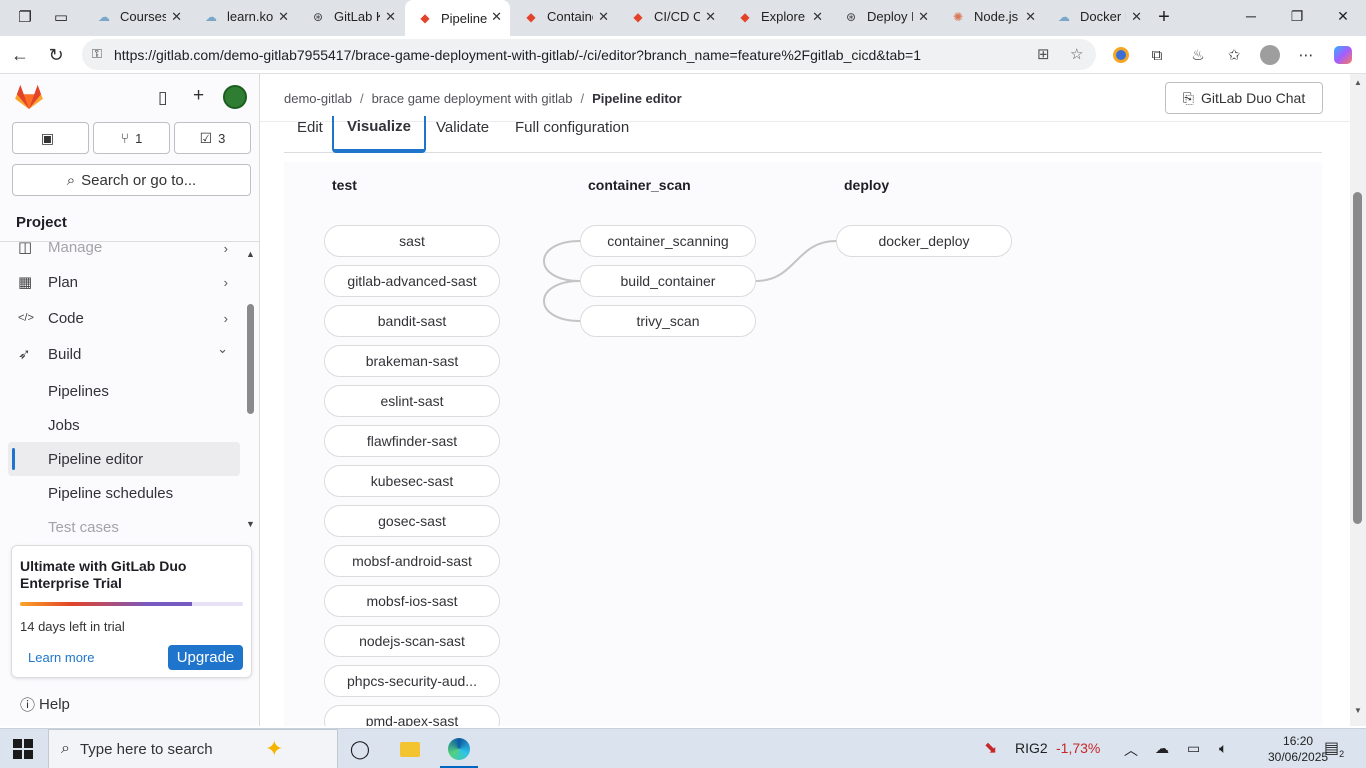 Image resolution: width=1366 pixels, height=768 pixels. Describe the element at coordinates (412, 481) in the screenshot. I see `job-kubesec-sast: kubesec-sast` at that location.